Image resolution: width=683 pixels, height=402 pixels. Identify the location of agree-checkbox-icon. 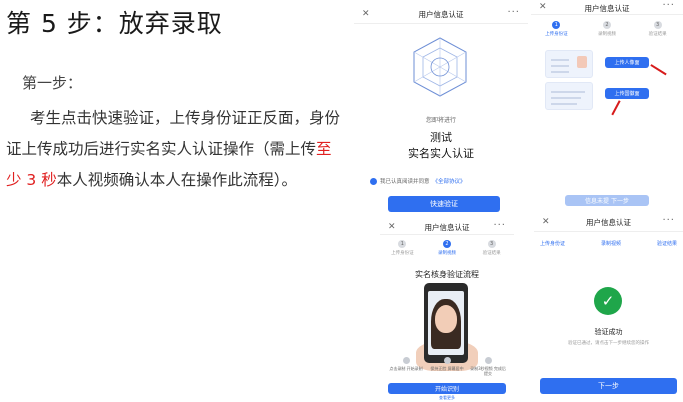
(373, 181).